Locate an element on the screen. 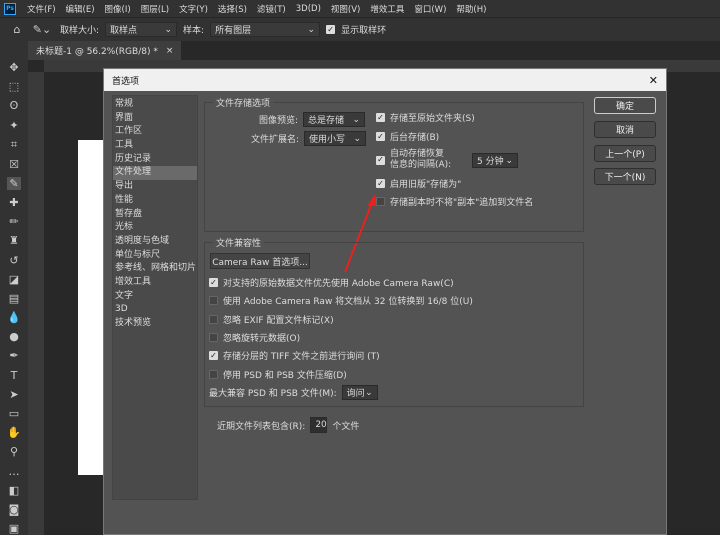  close-tab-icon: × is located at coordinates (170, 51).